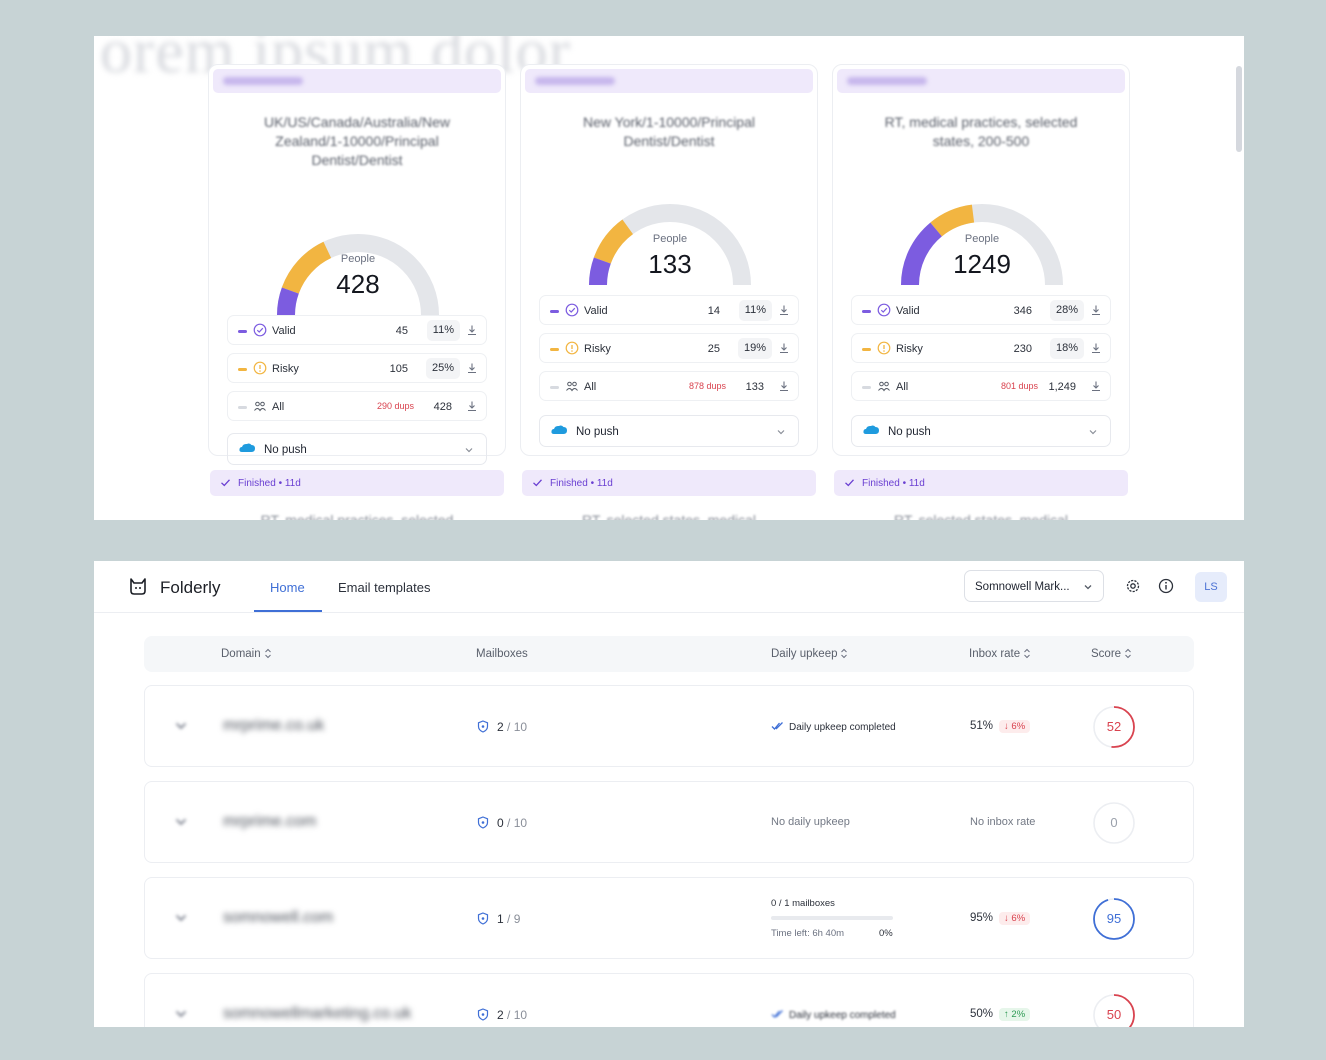 The width and height of the screenshot is (1326, 1060). I want to click on mailbox-count: 2 / 10, so click(502, 1015).